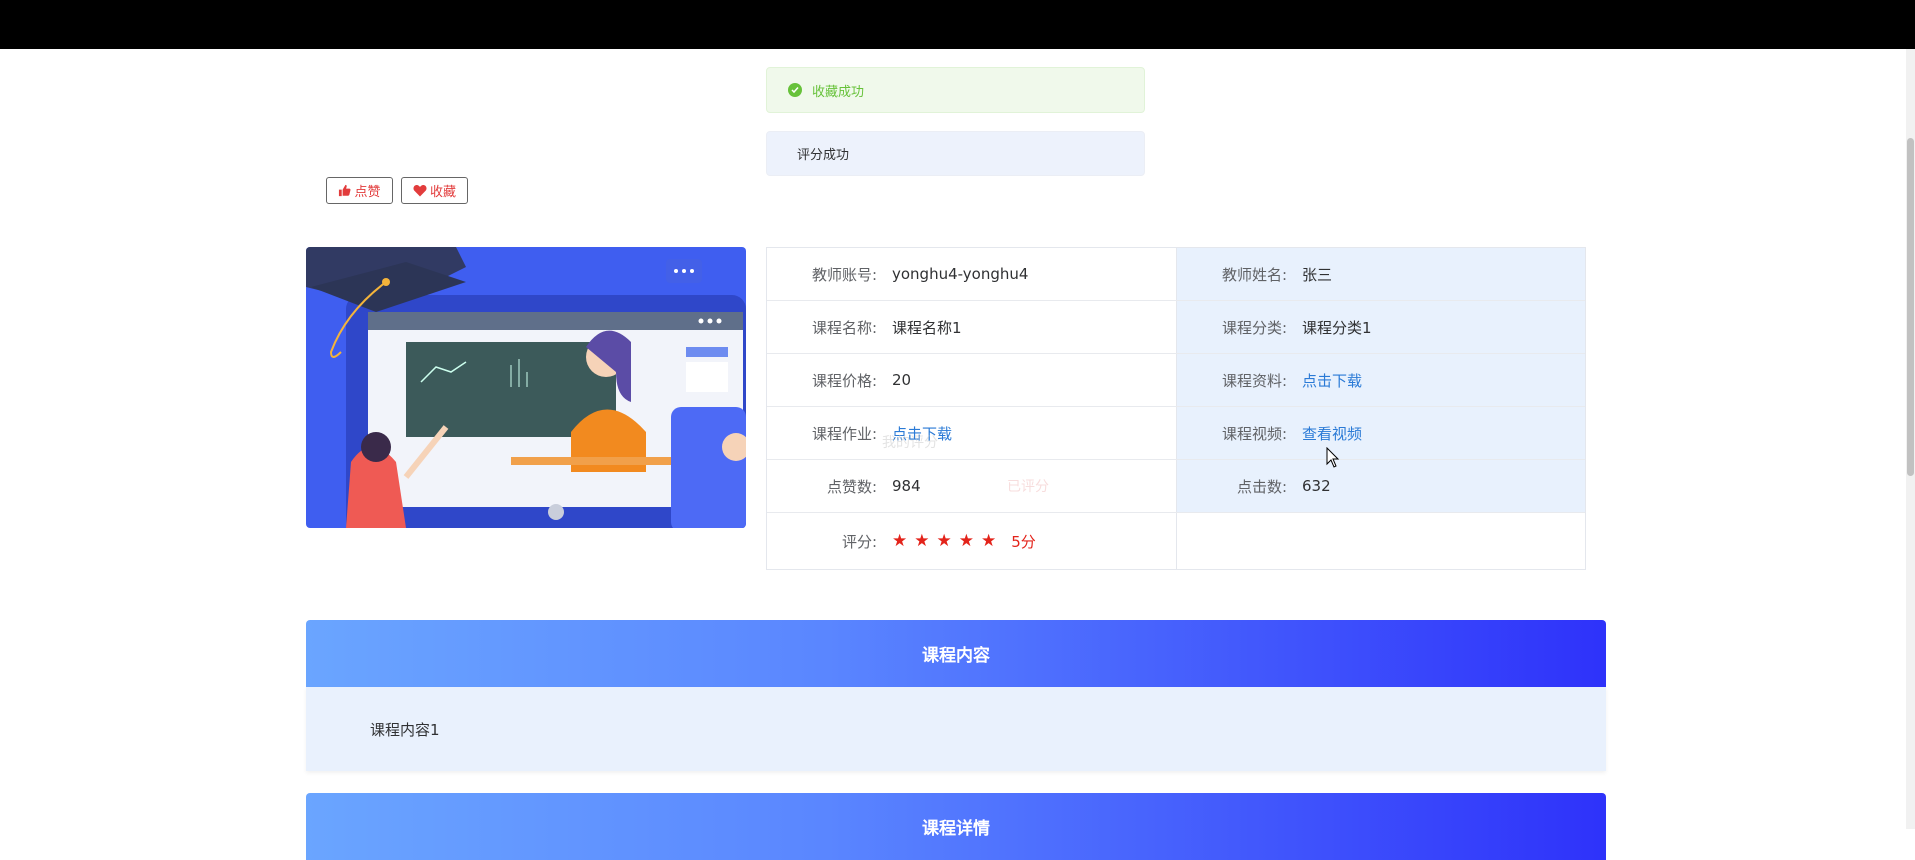 The width and height of the screenshot is (1915, 860). Describe the element at coordinates (1380, 380) in the screenshot. I see `course-material-cell: 课程资料: 点击下载` at that location.